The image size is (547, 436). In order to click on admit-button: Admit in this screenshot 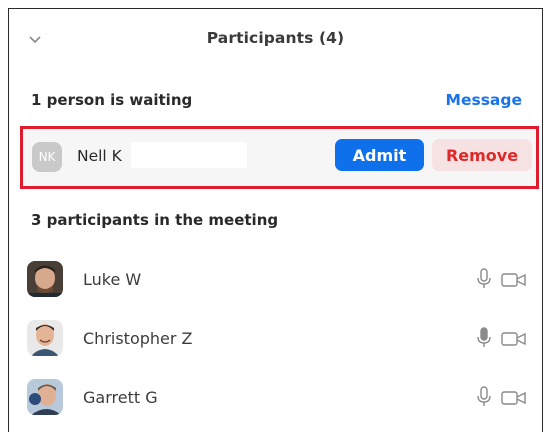, I will do `click(379, 155)`.